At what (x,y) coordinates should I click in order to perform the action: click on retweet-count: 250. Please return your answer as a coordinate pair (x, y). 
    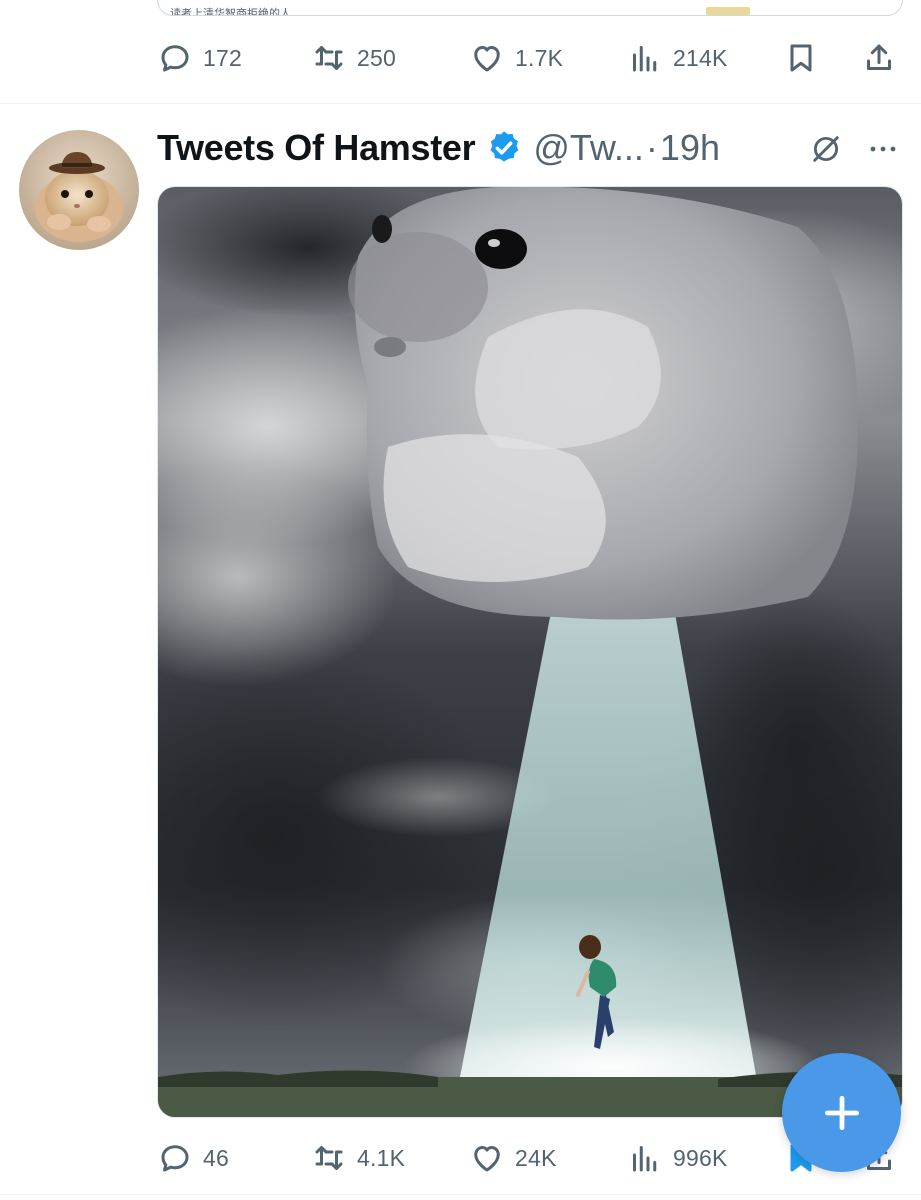
    Looking at the image, I should click on (376, 57).